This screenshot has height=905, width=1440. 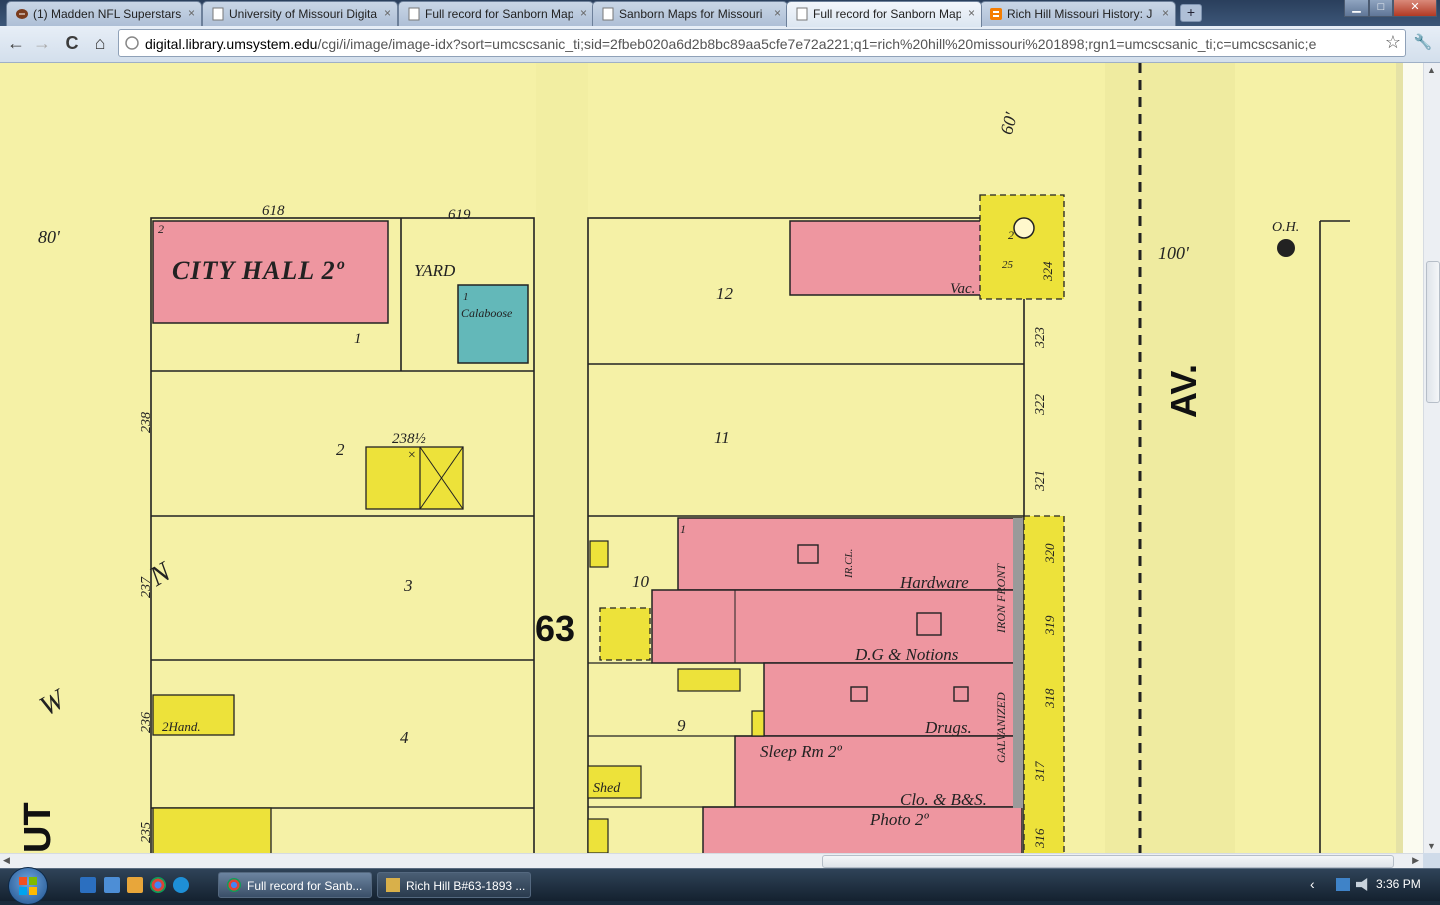 What do you see at coordinates (1049, 698) in the screenshot?
I see `address-318: 318` at bounding box center [1049, 698].